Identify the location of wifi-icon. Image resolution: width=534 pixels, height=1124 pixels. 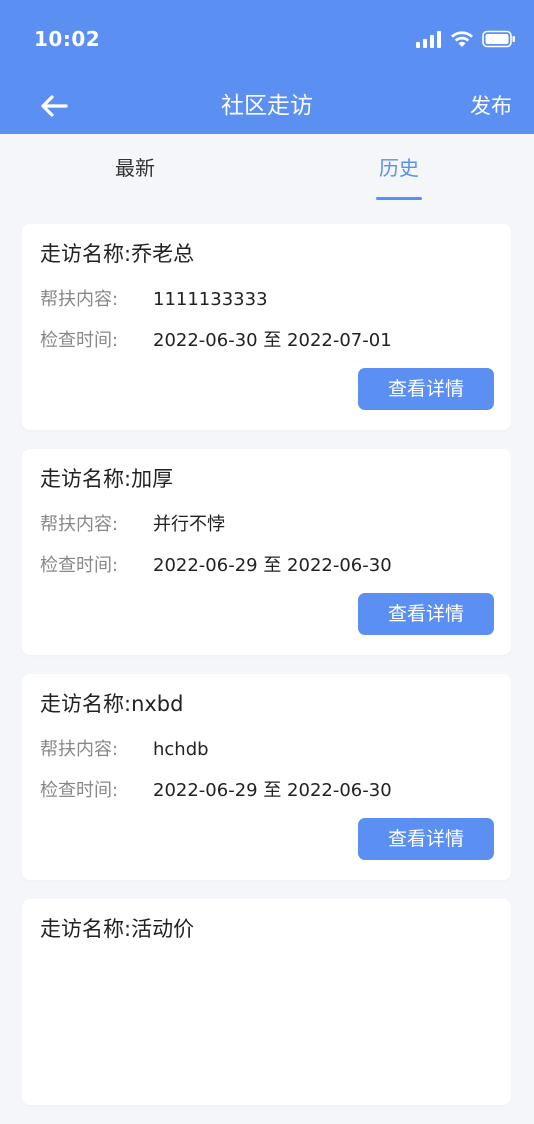
(462, 39).